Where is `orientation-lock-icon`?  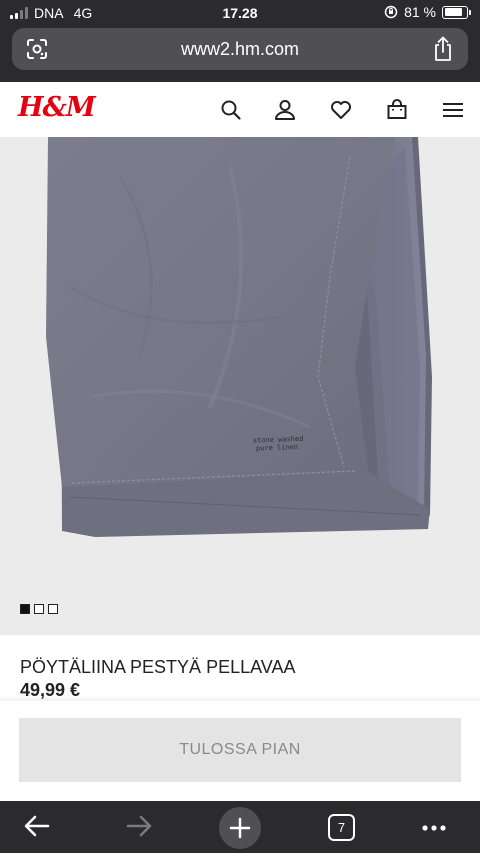 orientation-lock-icon is located at coordinates (391, 12).